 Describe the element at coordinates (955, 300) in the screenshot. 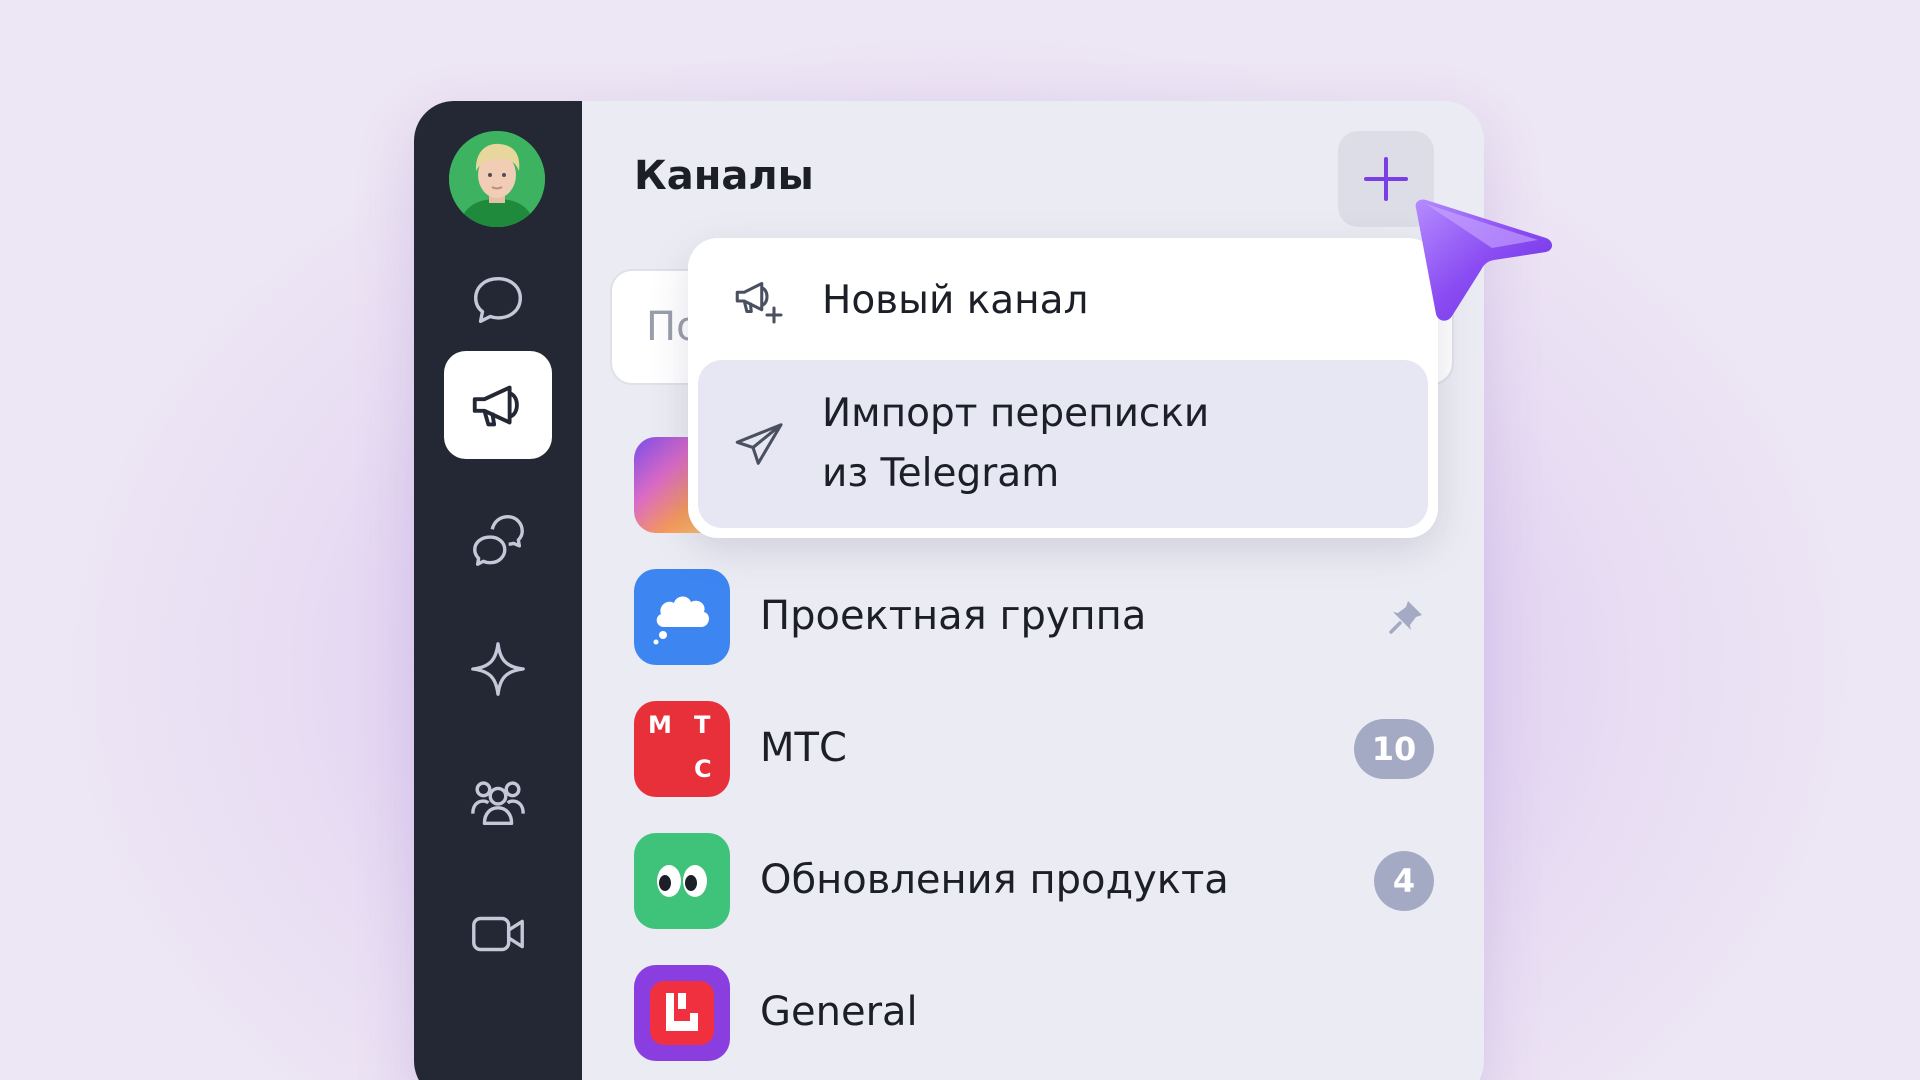

I see `menu-item-label: Новый канал` at that location.